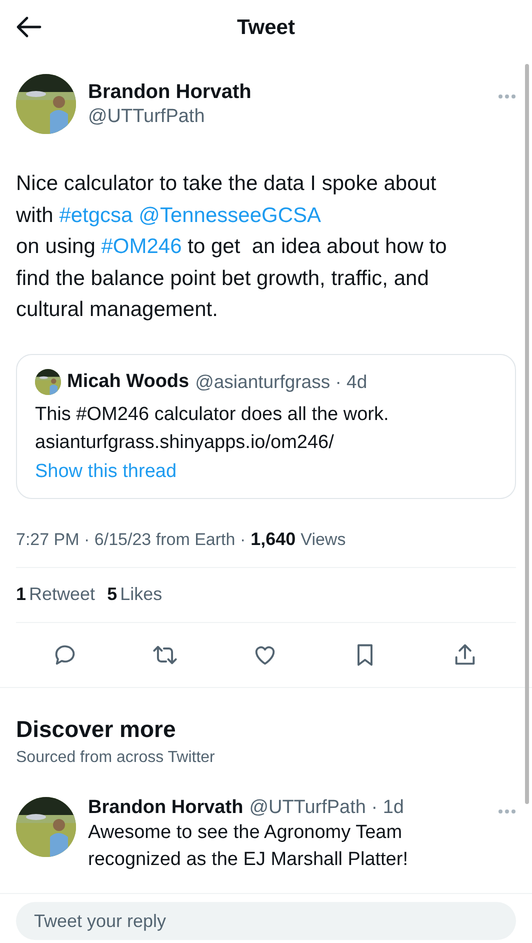  I want to click on section-subtitle: Sourced from across Twitter, so click(115, 757).